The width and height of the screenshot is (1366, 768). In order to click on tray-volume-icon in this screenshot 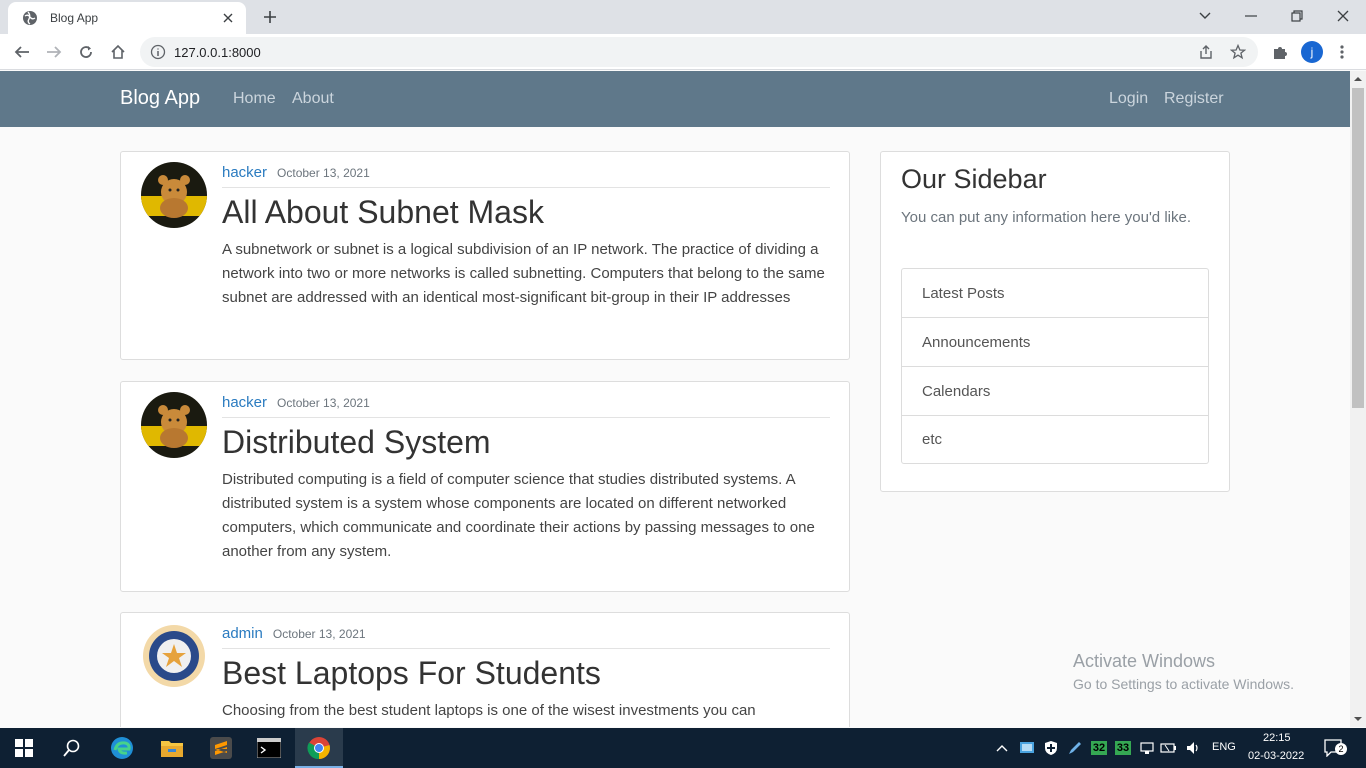, I will do `click(1193, 748)`.